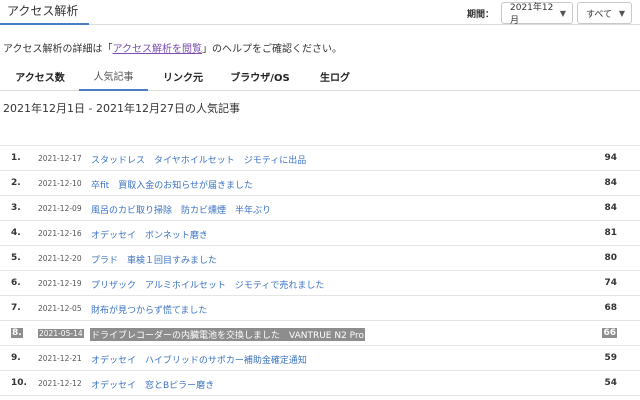 This screenshot has width=640, height=400. What do you see at coordinates (198, 159) in the screenshot?
I see `article-title-link: スタッドレス タイヤホイルセット ジモティに出品` at bounding box center [198, 159].